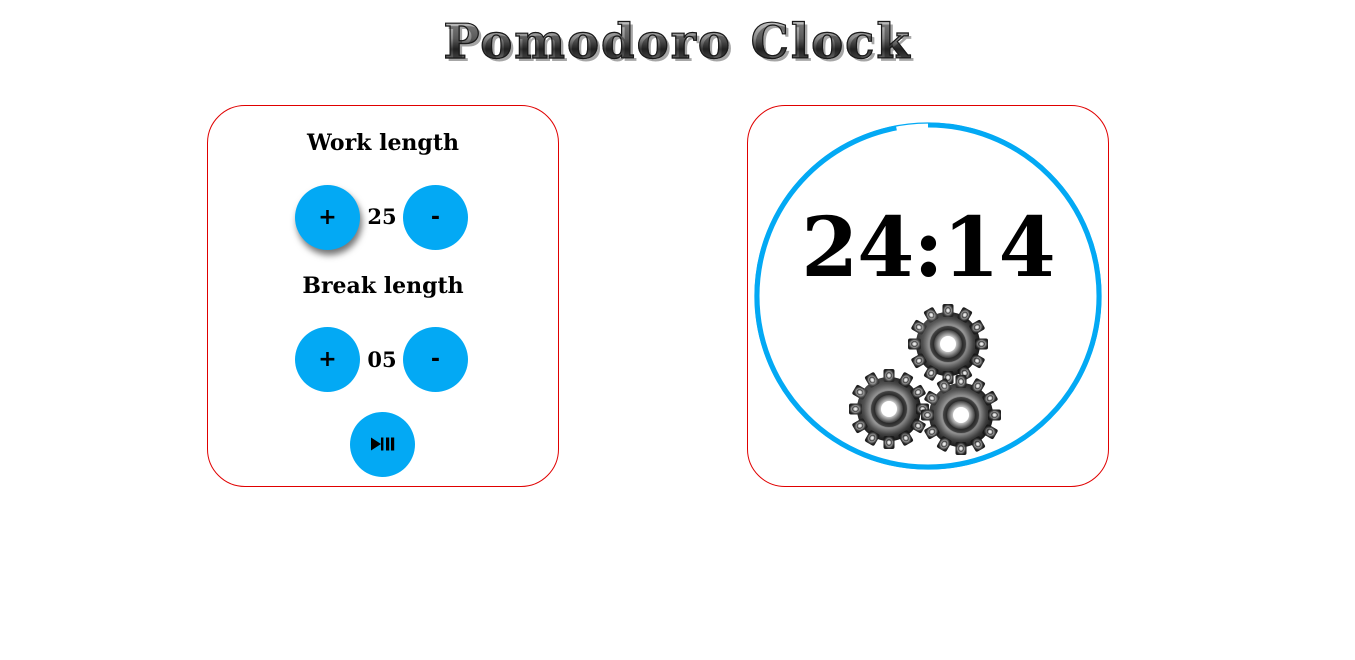 Image resolution: width=1355 pixels, height=660 pixels. I want to click on start-pause-button, so click(382, 444).